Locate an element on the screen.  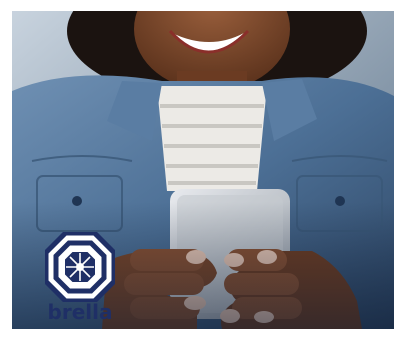
brand-name: brella is located at coordinates (80, 312).